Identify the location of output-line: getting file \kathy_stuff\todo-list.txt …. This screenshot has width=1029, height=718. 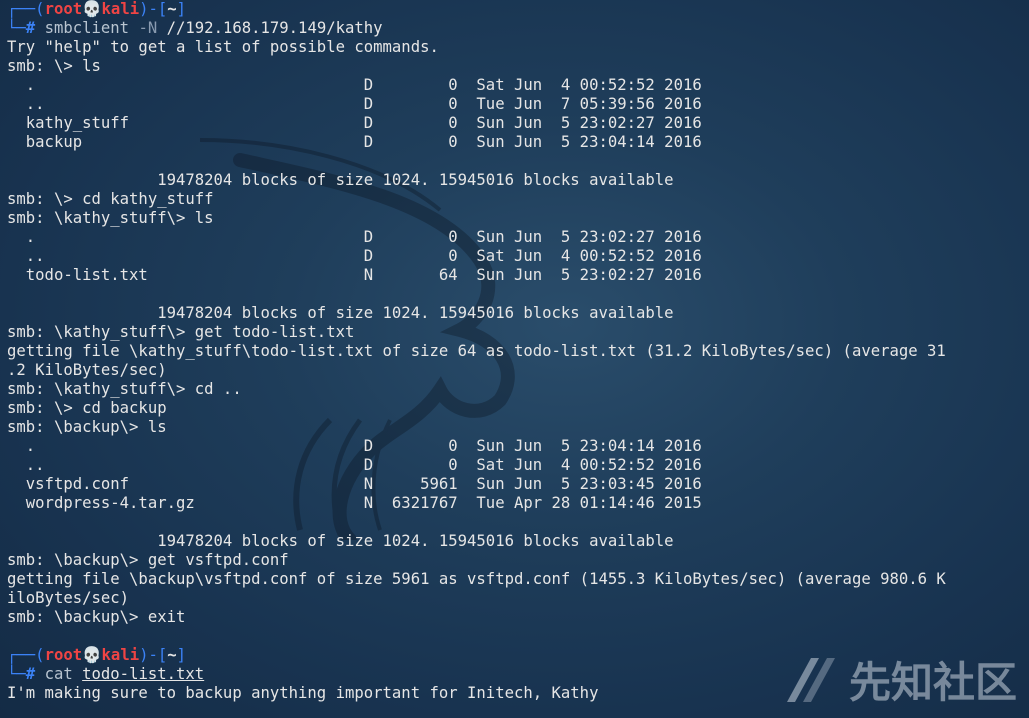
(476, 351).